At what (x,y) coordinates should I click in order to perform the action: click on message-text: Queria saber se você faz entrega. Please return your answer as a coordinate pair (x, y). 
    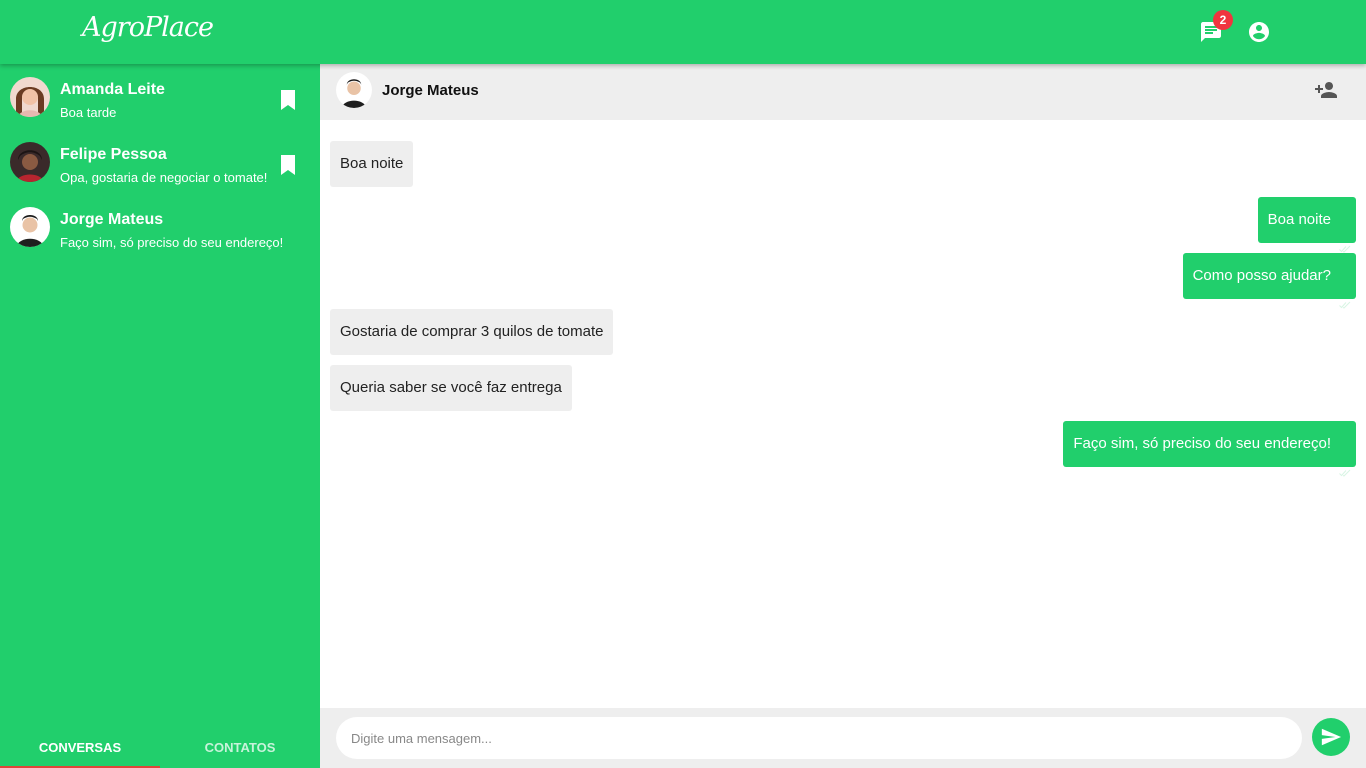
    Looking at the image, I should click on (451, 387).